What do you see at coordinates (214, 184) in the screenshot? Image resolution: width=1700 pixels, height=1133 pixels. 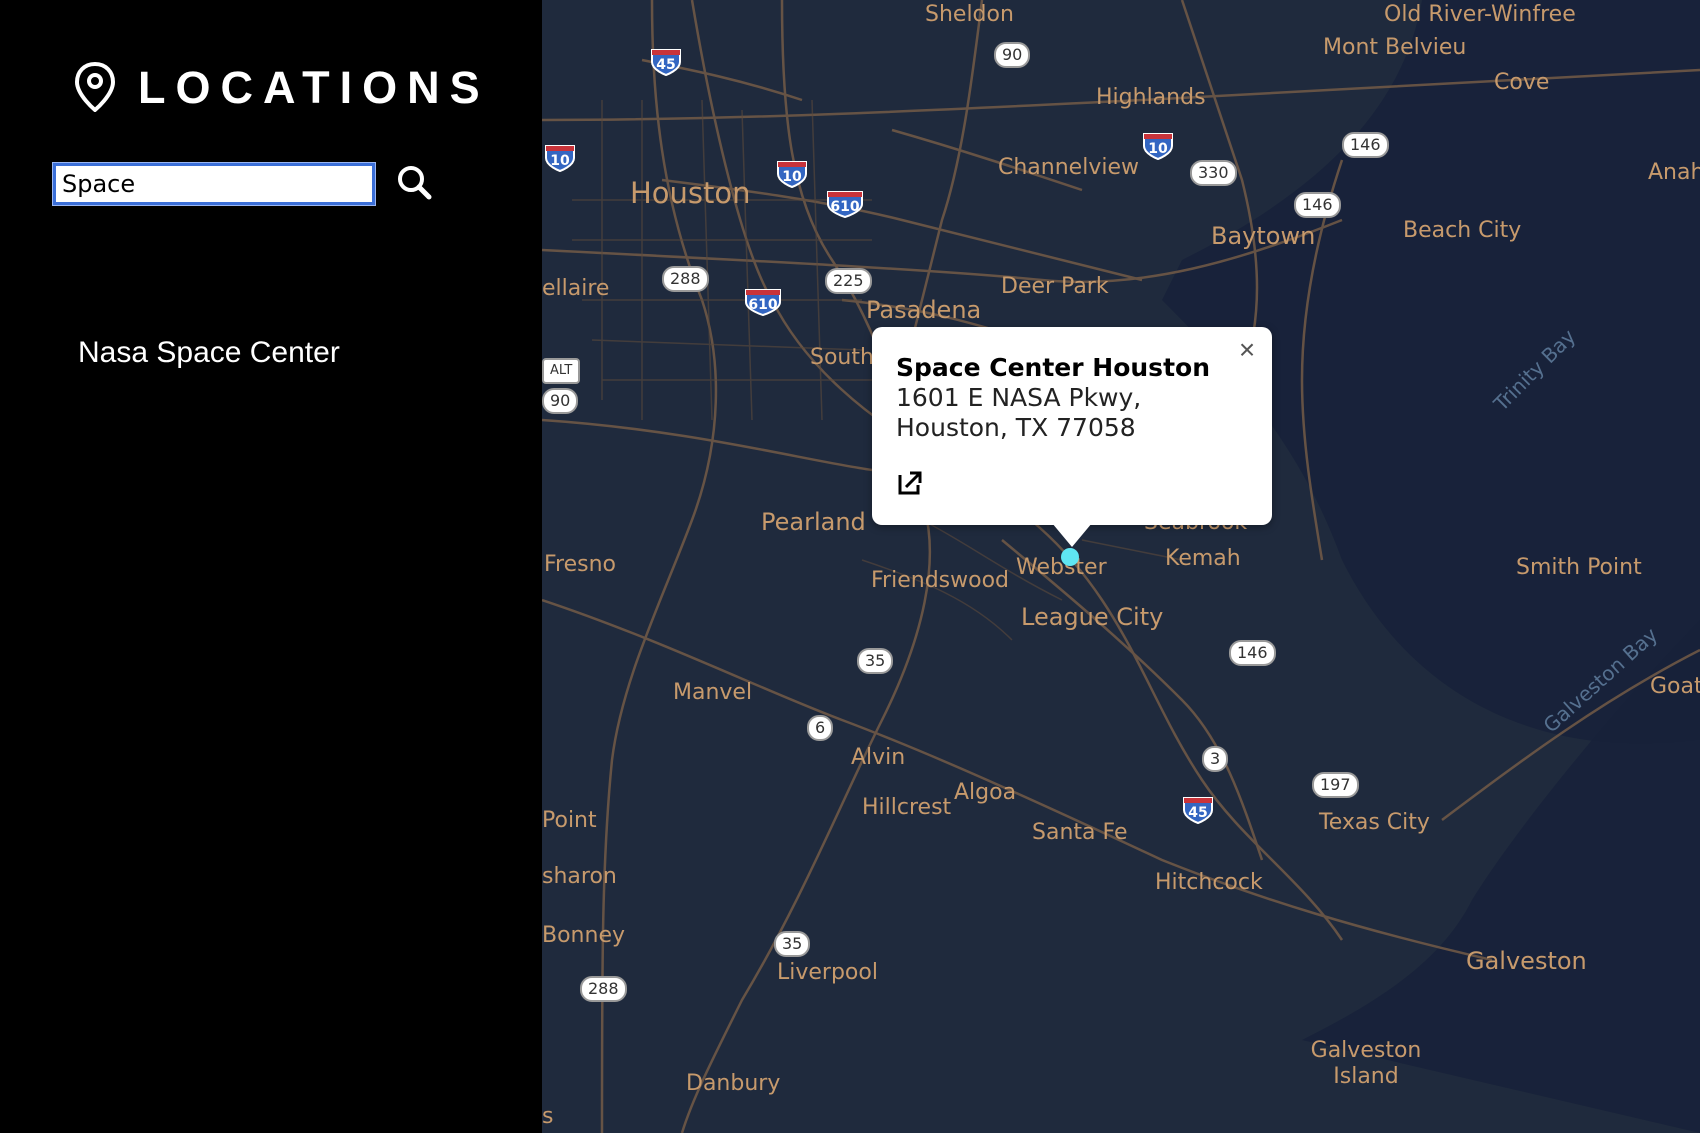 I see `search-input` at bounding box center [214, 184].